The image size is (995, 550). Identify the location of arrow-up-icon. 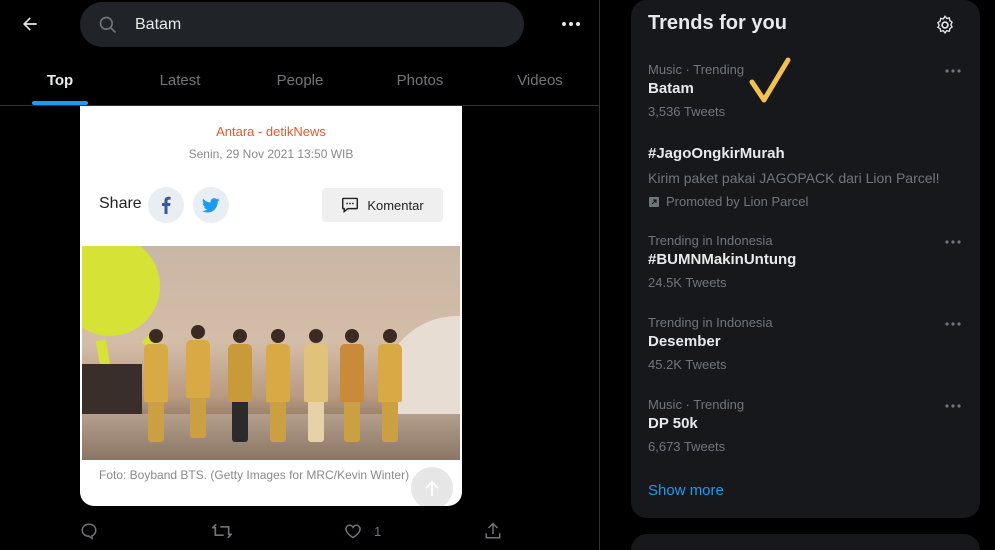
(432, 488).